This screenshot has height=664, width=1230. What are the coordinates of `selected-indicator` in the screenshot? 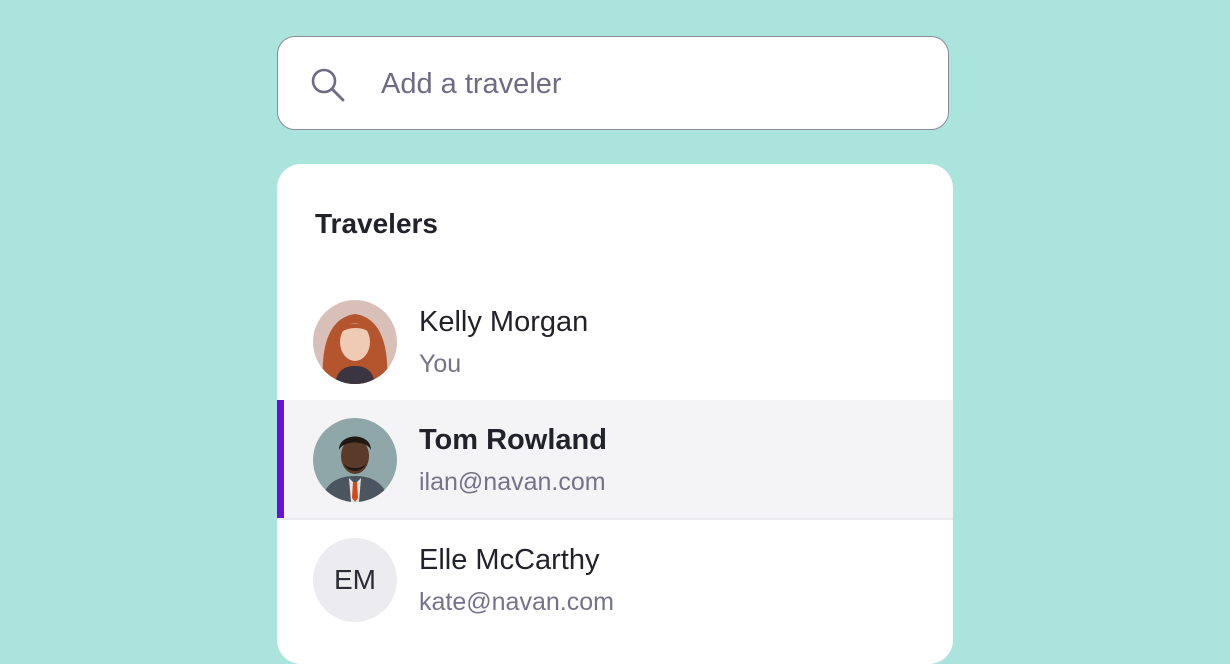 It's located at (280, 459).